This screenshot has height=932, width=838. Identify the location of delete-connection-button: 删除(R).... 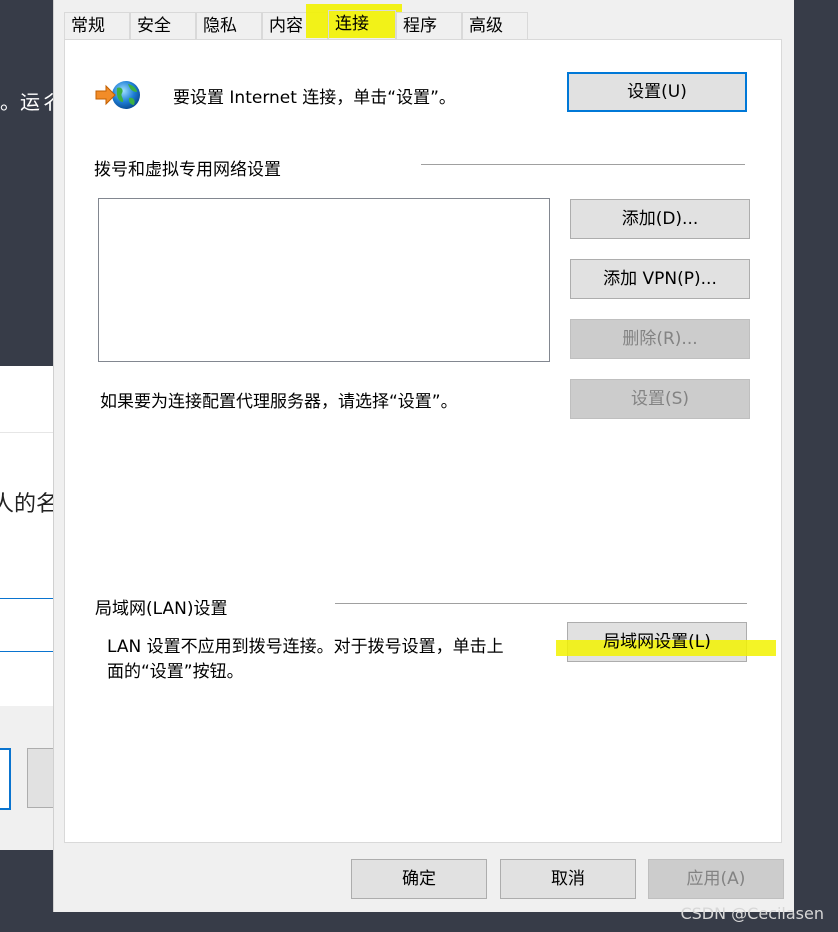
(660, 339).